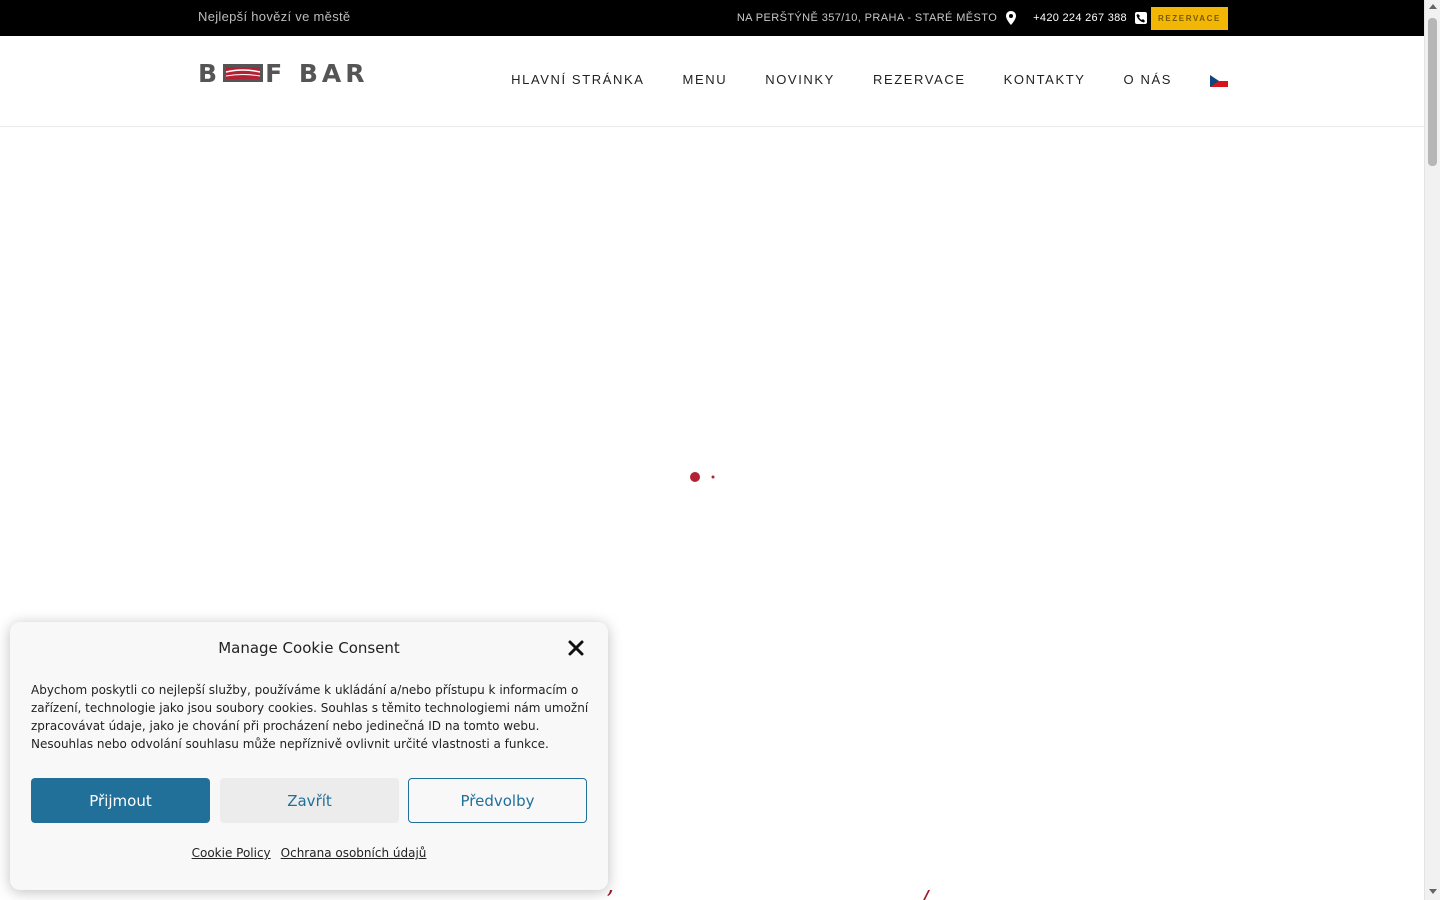 Image resolution: width=1440 pixels, height=900 pixels. What do you see at coordinates (1080, 18) in the screenshot?
I see `phone-number: +420 224 267 388` at bounding box center [1080, 18].